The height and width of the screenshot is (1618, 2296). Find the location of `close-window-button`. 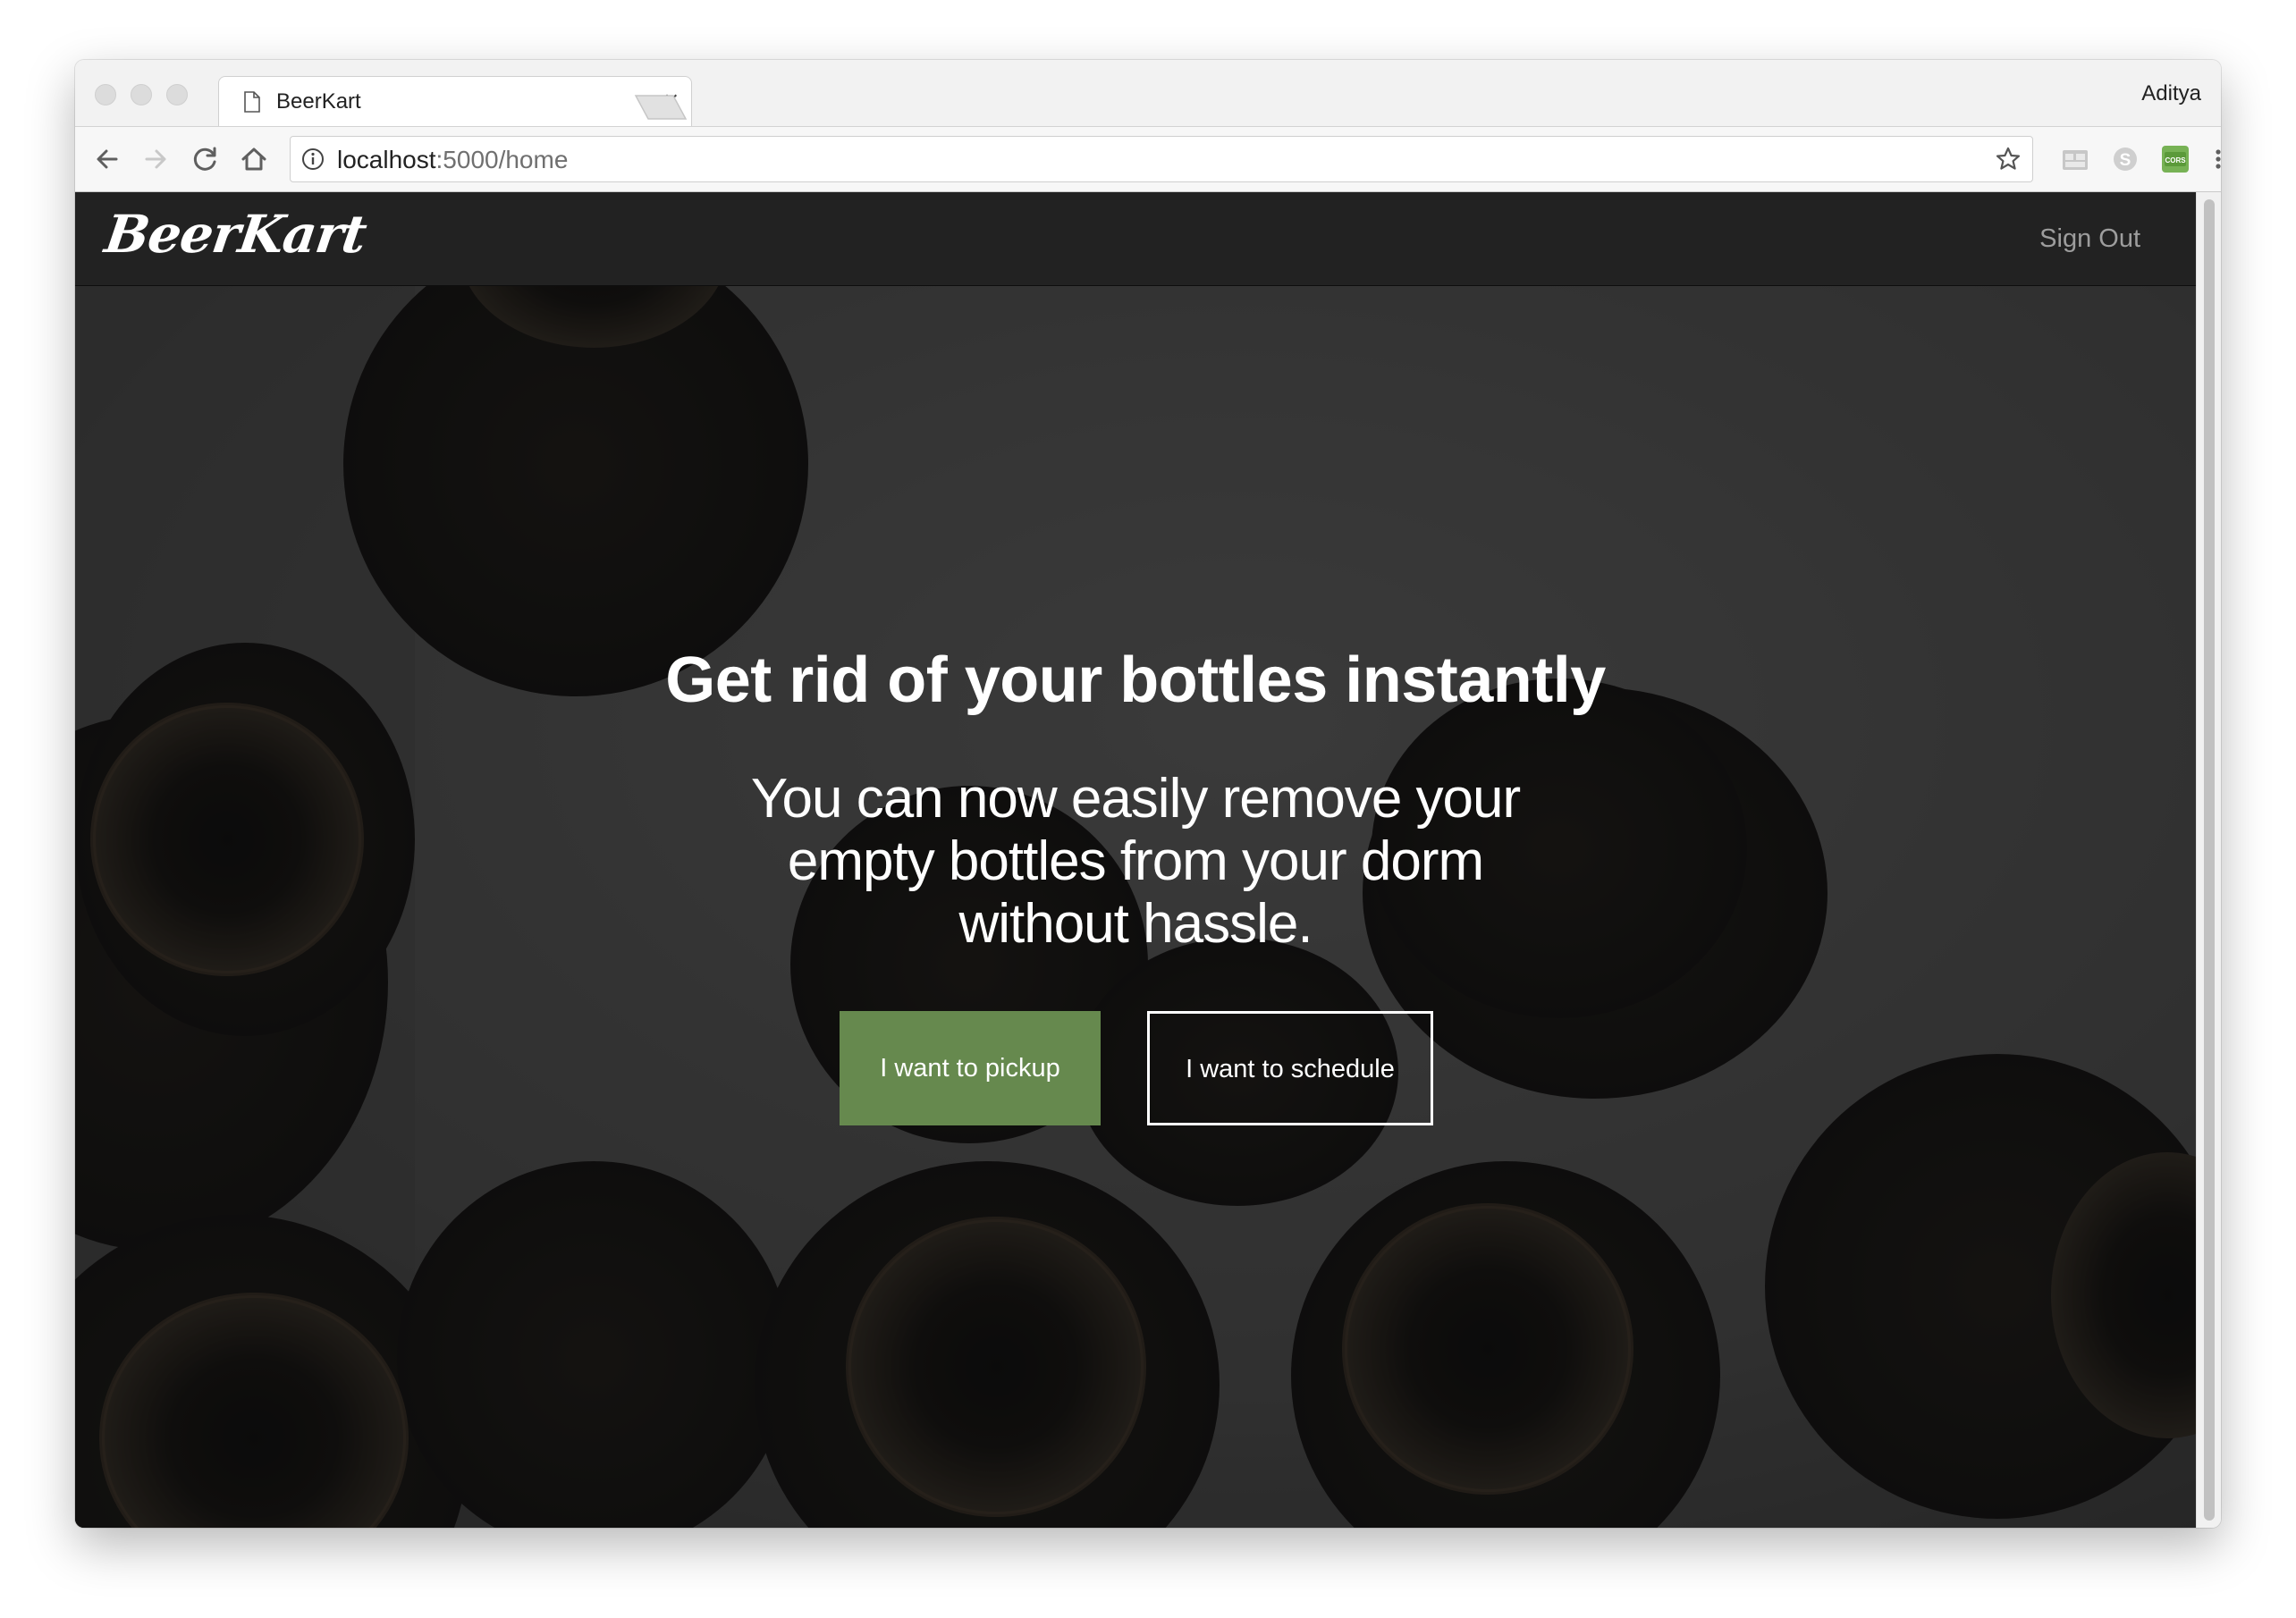

close-window-button is located at coordinates (105, 94).